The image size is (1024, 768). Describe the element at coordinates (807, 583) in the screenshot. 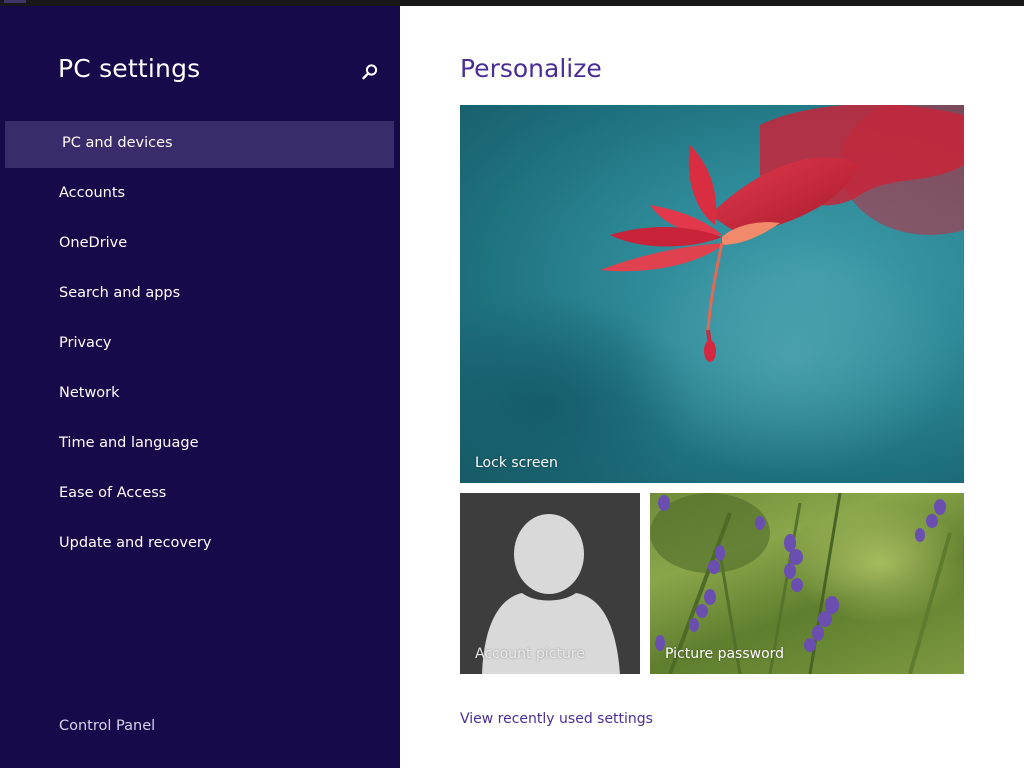

I see `picture-password-tile: Picture password` at that location.